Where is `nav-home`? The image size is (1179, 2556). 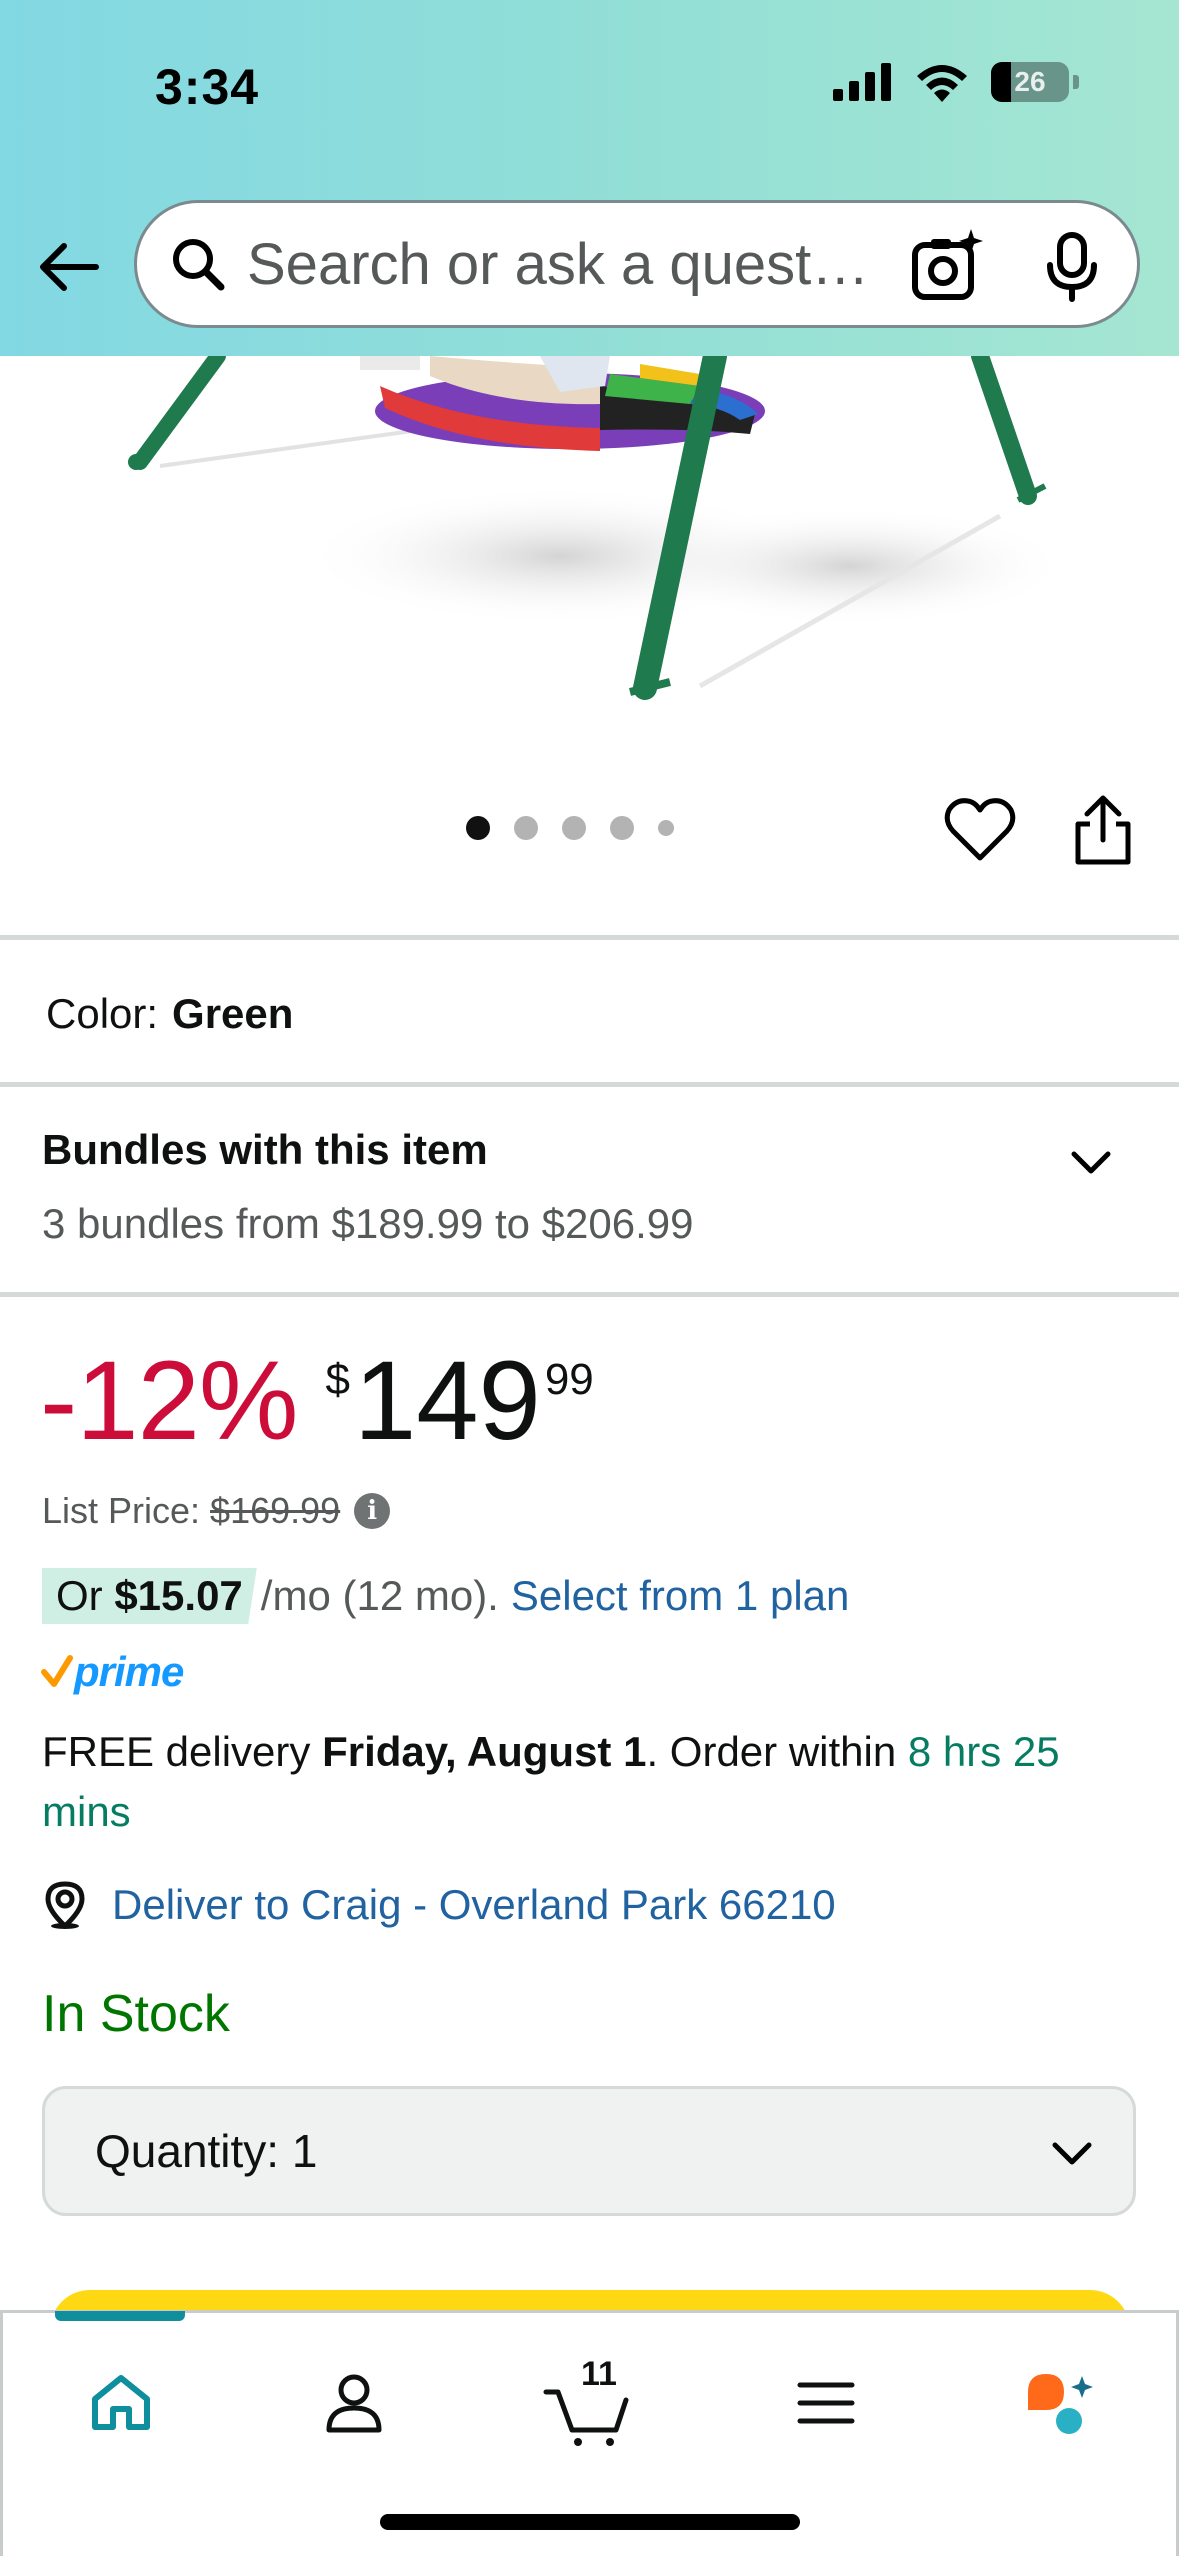
nav-home is located at coordinates (121, 2403).